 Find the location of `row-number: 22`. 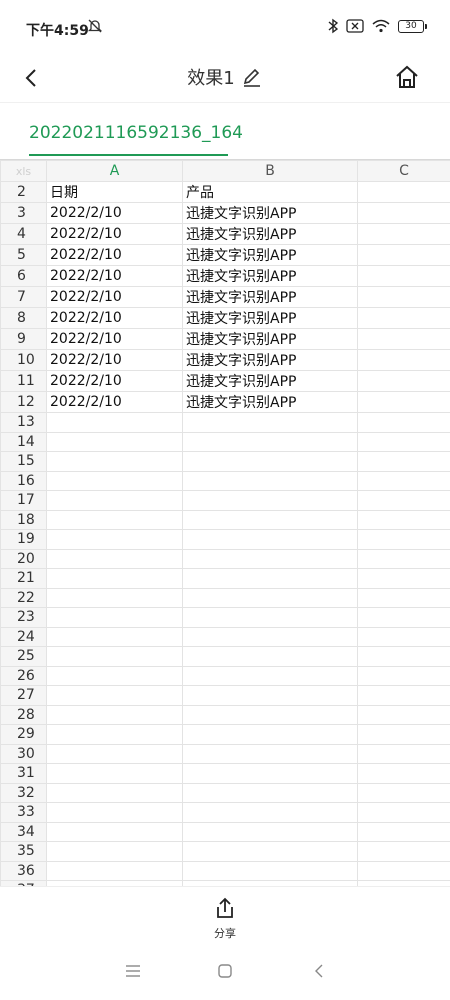

row-number: 22 is located at coordinates (23, 597).